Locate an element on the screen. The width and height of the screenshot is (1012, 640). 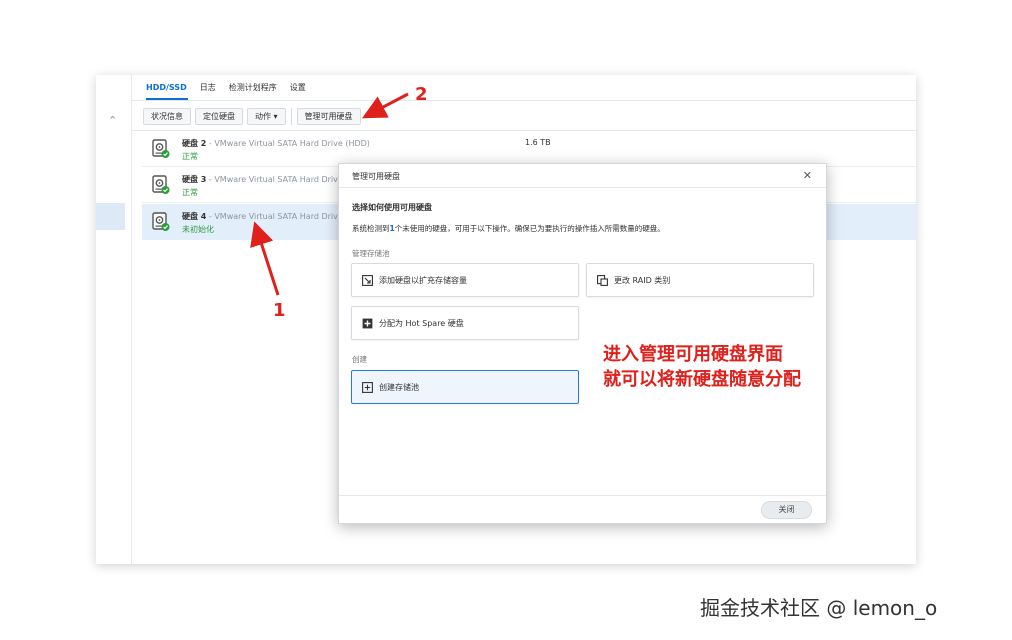
assign-hot-spare-label: 分配为 Hot Spare 硬盘 is located at coordinates (421, 323).